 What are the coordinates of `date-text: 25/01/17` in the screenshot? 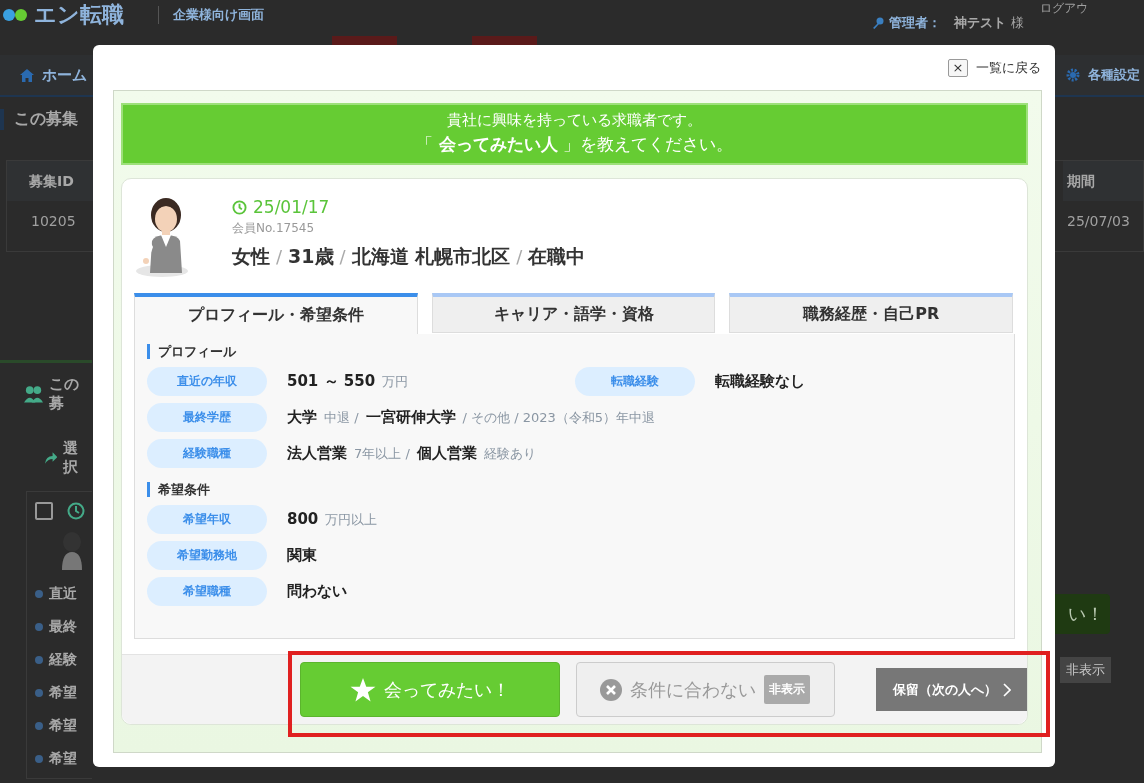 It's located at (409, 207).